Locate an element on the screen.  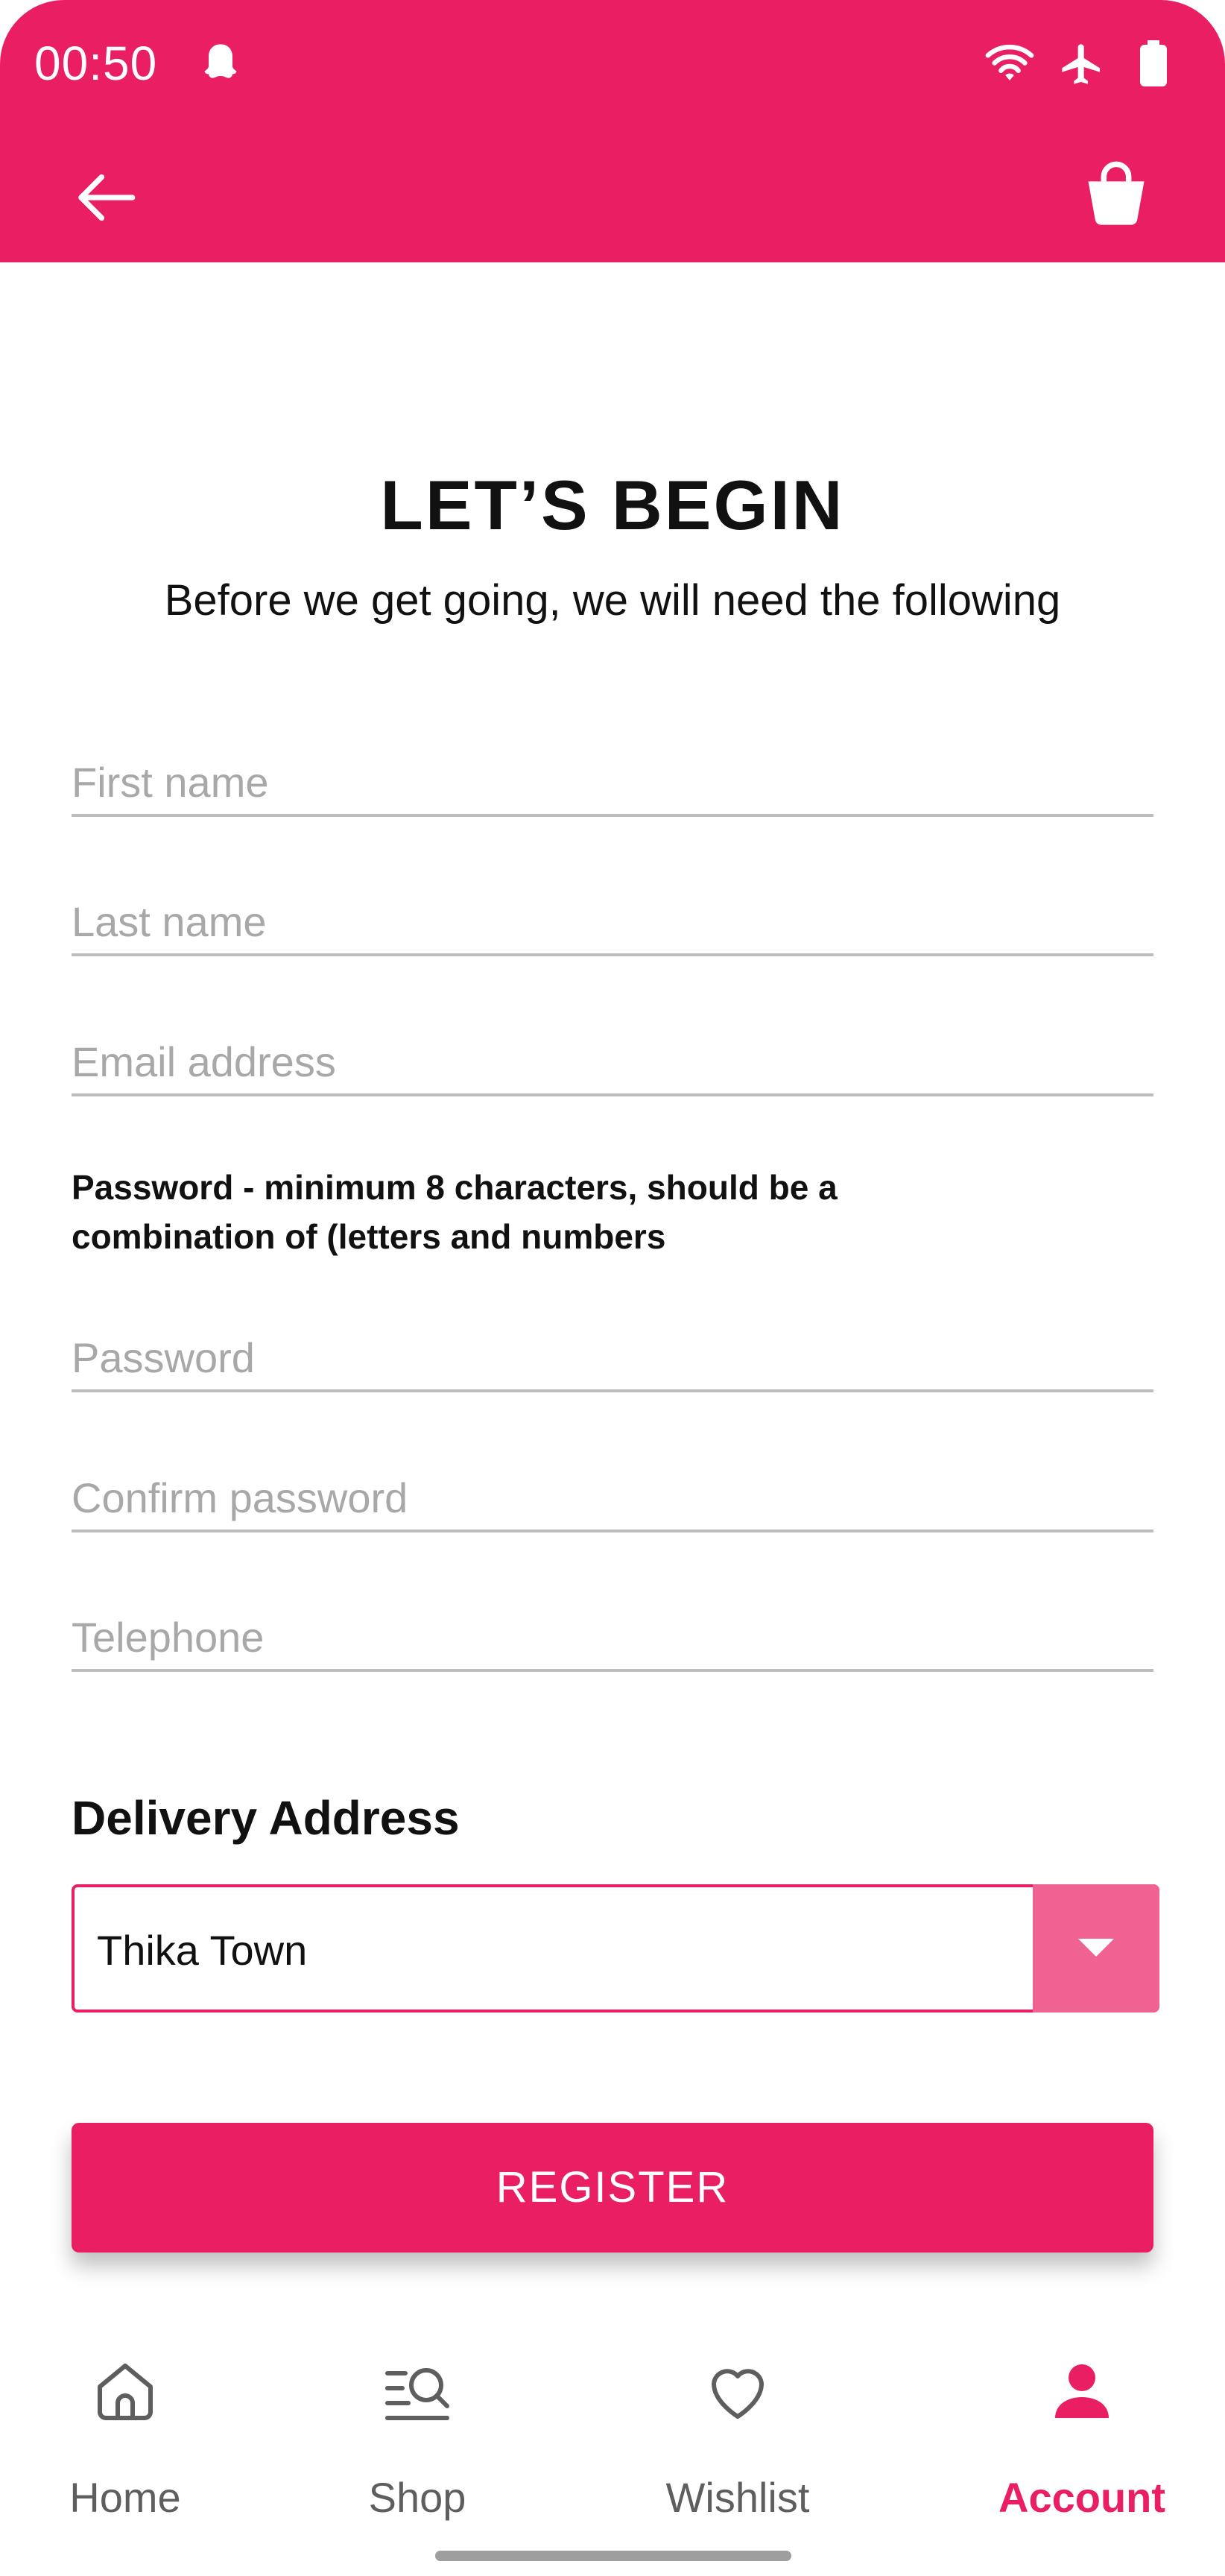
shop-search-icon is located at coordinates (417, 2393).